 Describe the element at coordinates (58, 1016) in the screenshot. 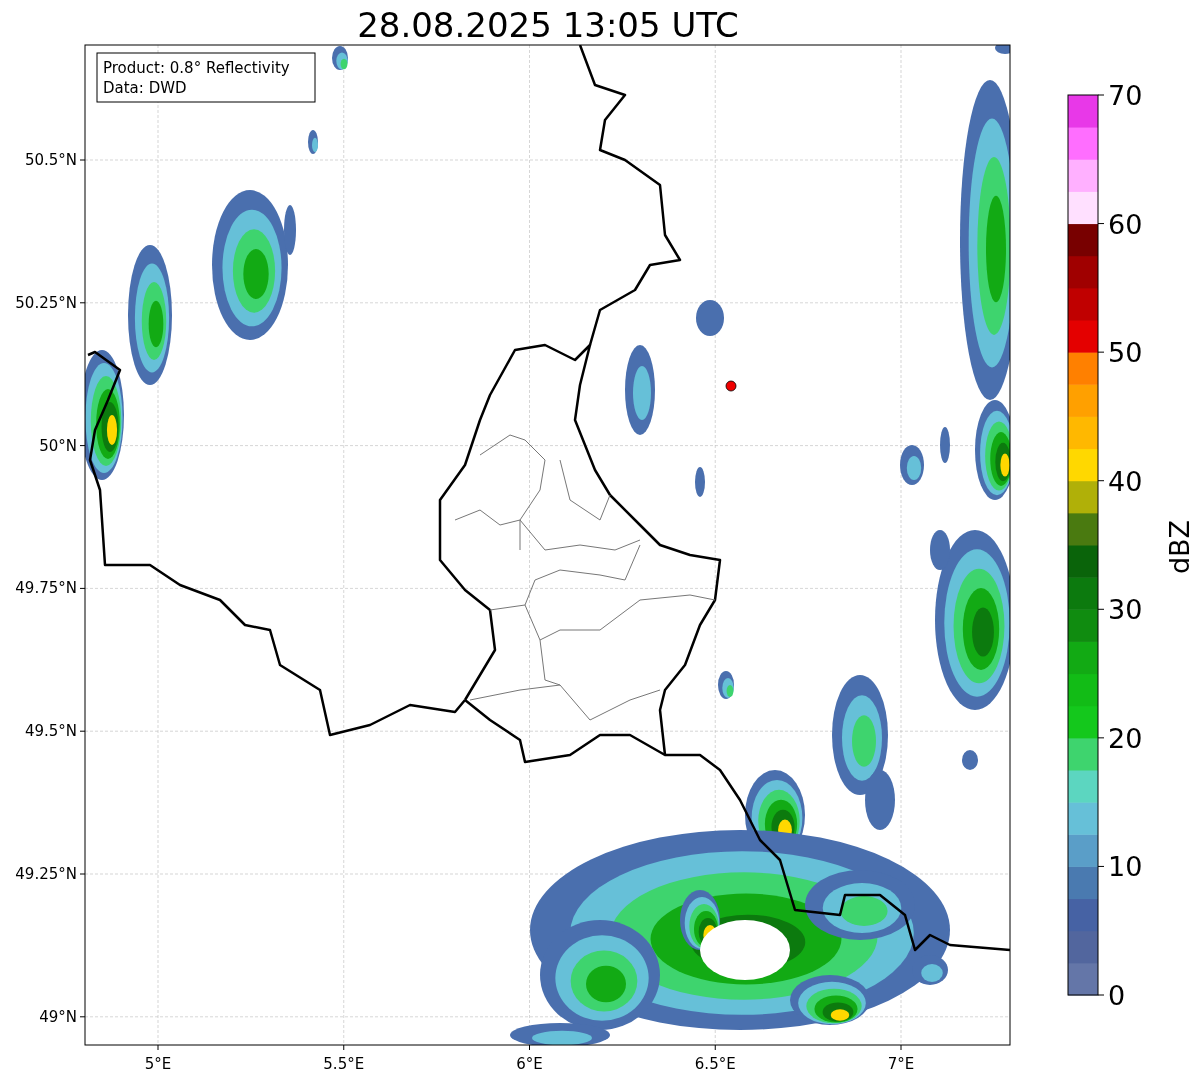

I see `latitude-label: 49°N` at that location.